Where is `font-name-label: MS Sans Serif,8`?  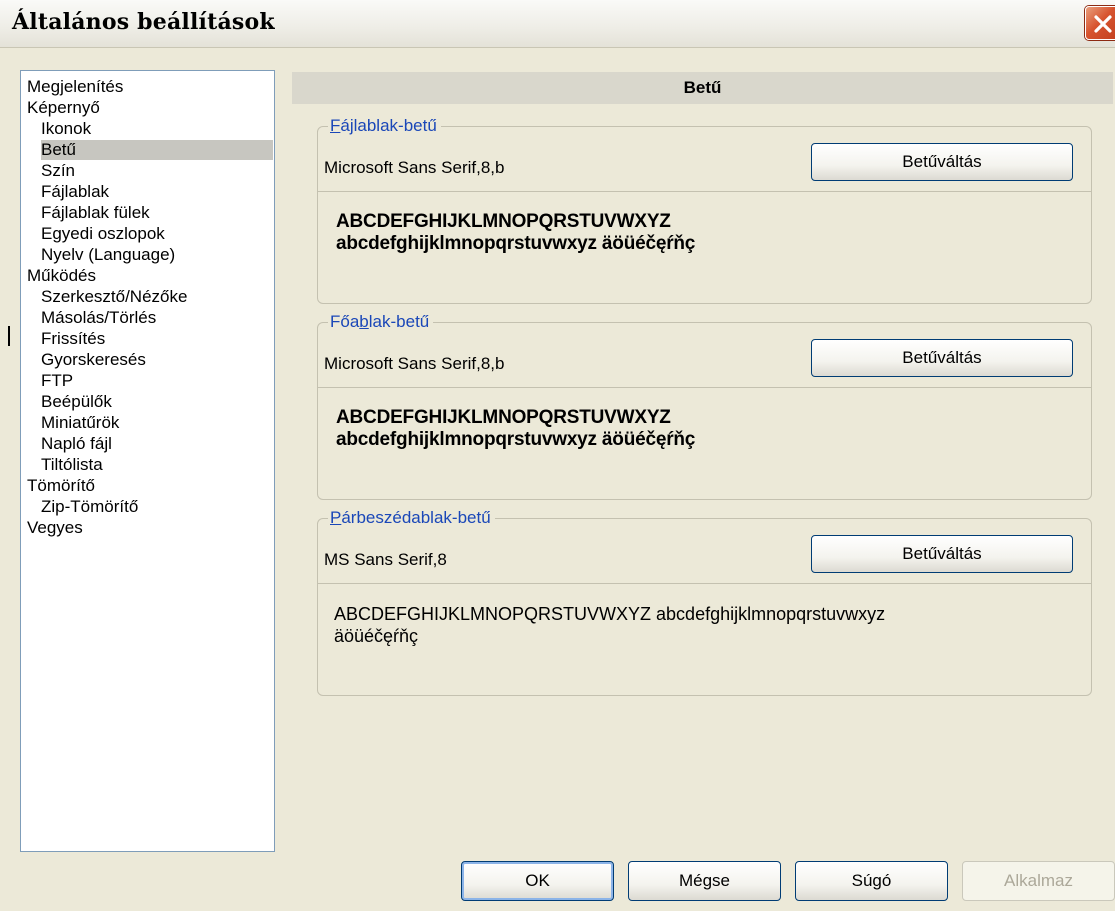 font-name-label: MS Sans Serif,8 is located at coordinates (385, 559).